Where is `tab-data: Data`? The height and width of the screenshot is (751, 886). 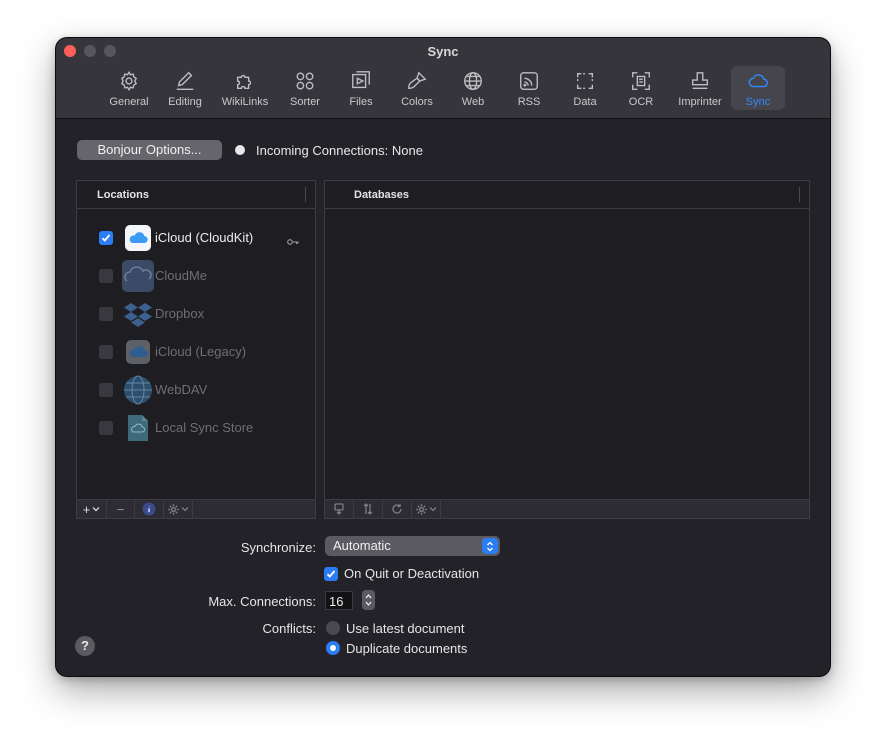 tab-data: Data is located at coordinates (585, 88).